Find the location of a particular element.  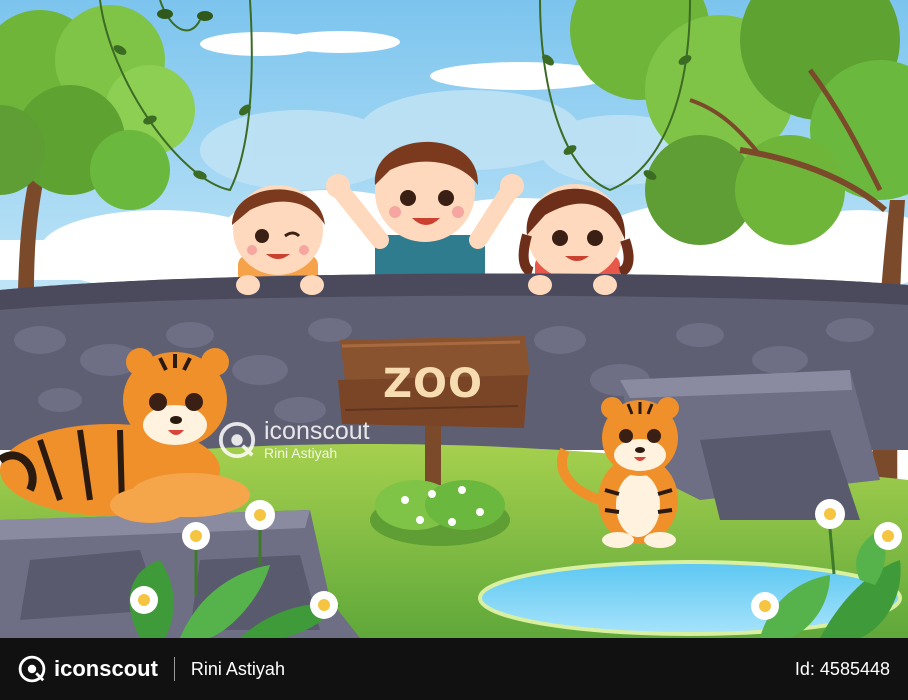

watermark-brand: iconscout is located at coordinates (317, 431).